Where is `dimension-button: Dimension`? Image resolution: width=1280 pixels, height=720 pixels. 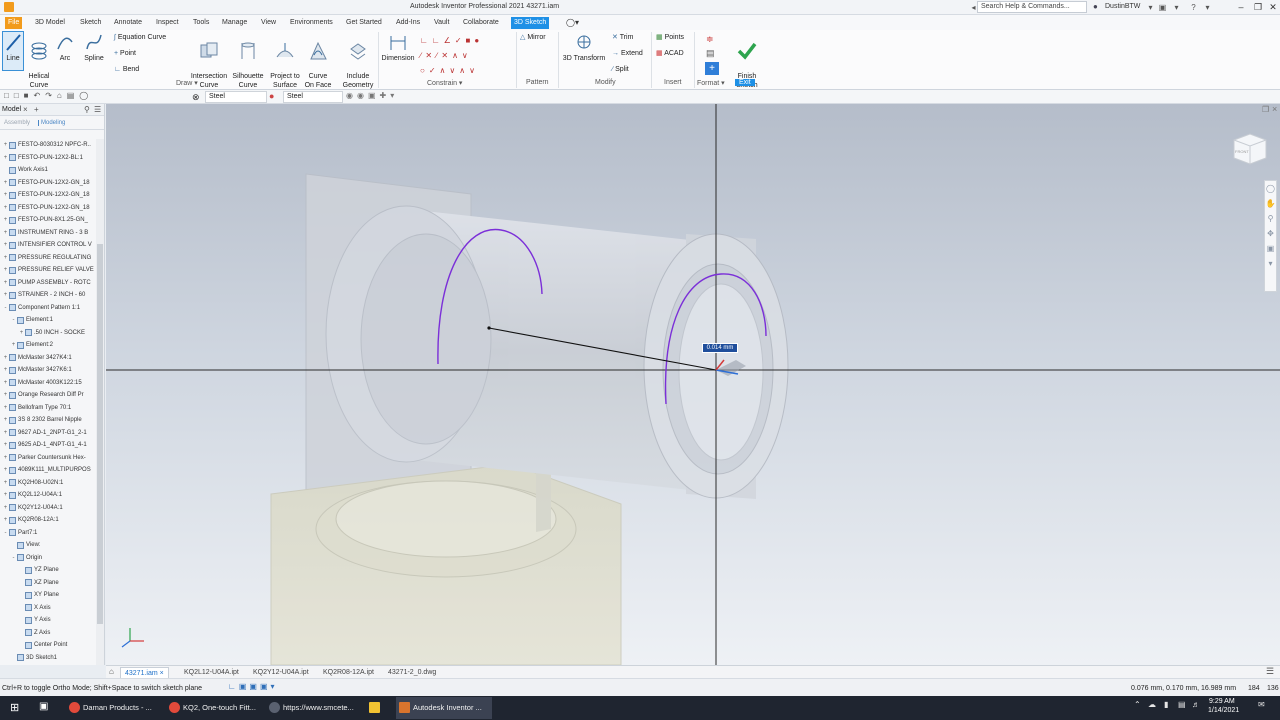
dimension-button: Dimension is located at coordinates (398, 47).